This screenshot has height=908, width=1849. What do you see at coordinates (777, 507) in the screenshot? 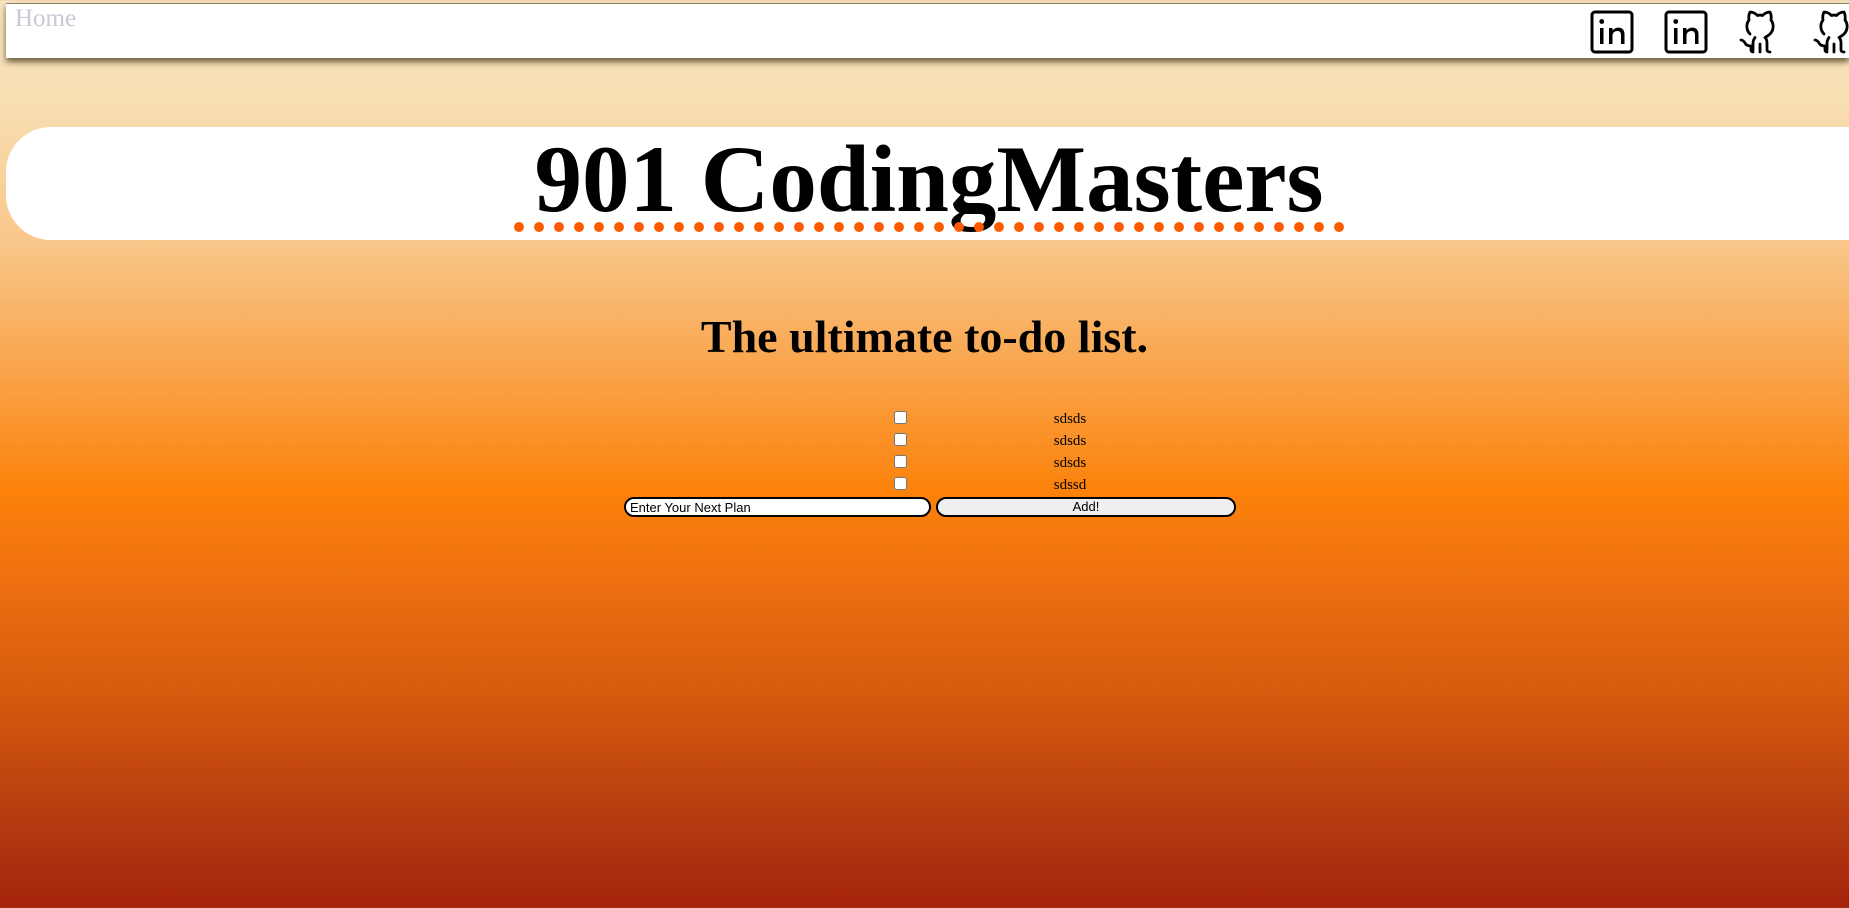
I see `new-plan-input` at bounding box center [777, 507].